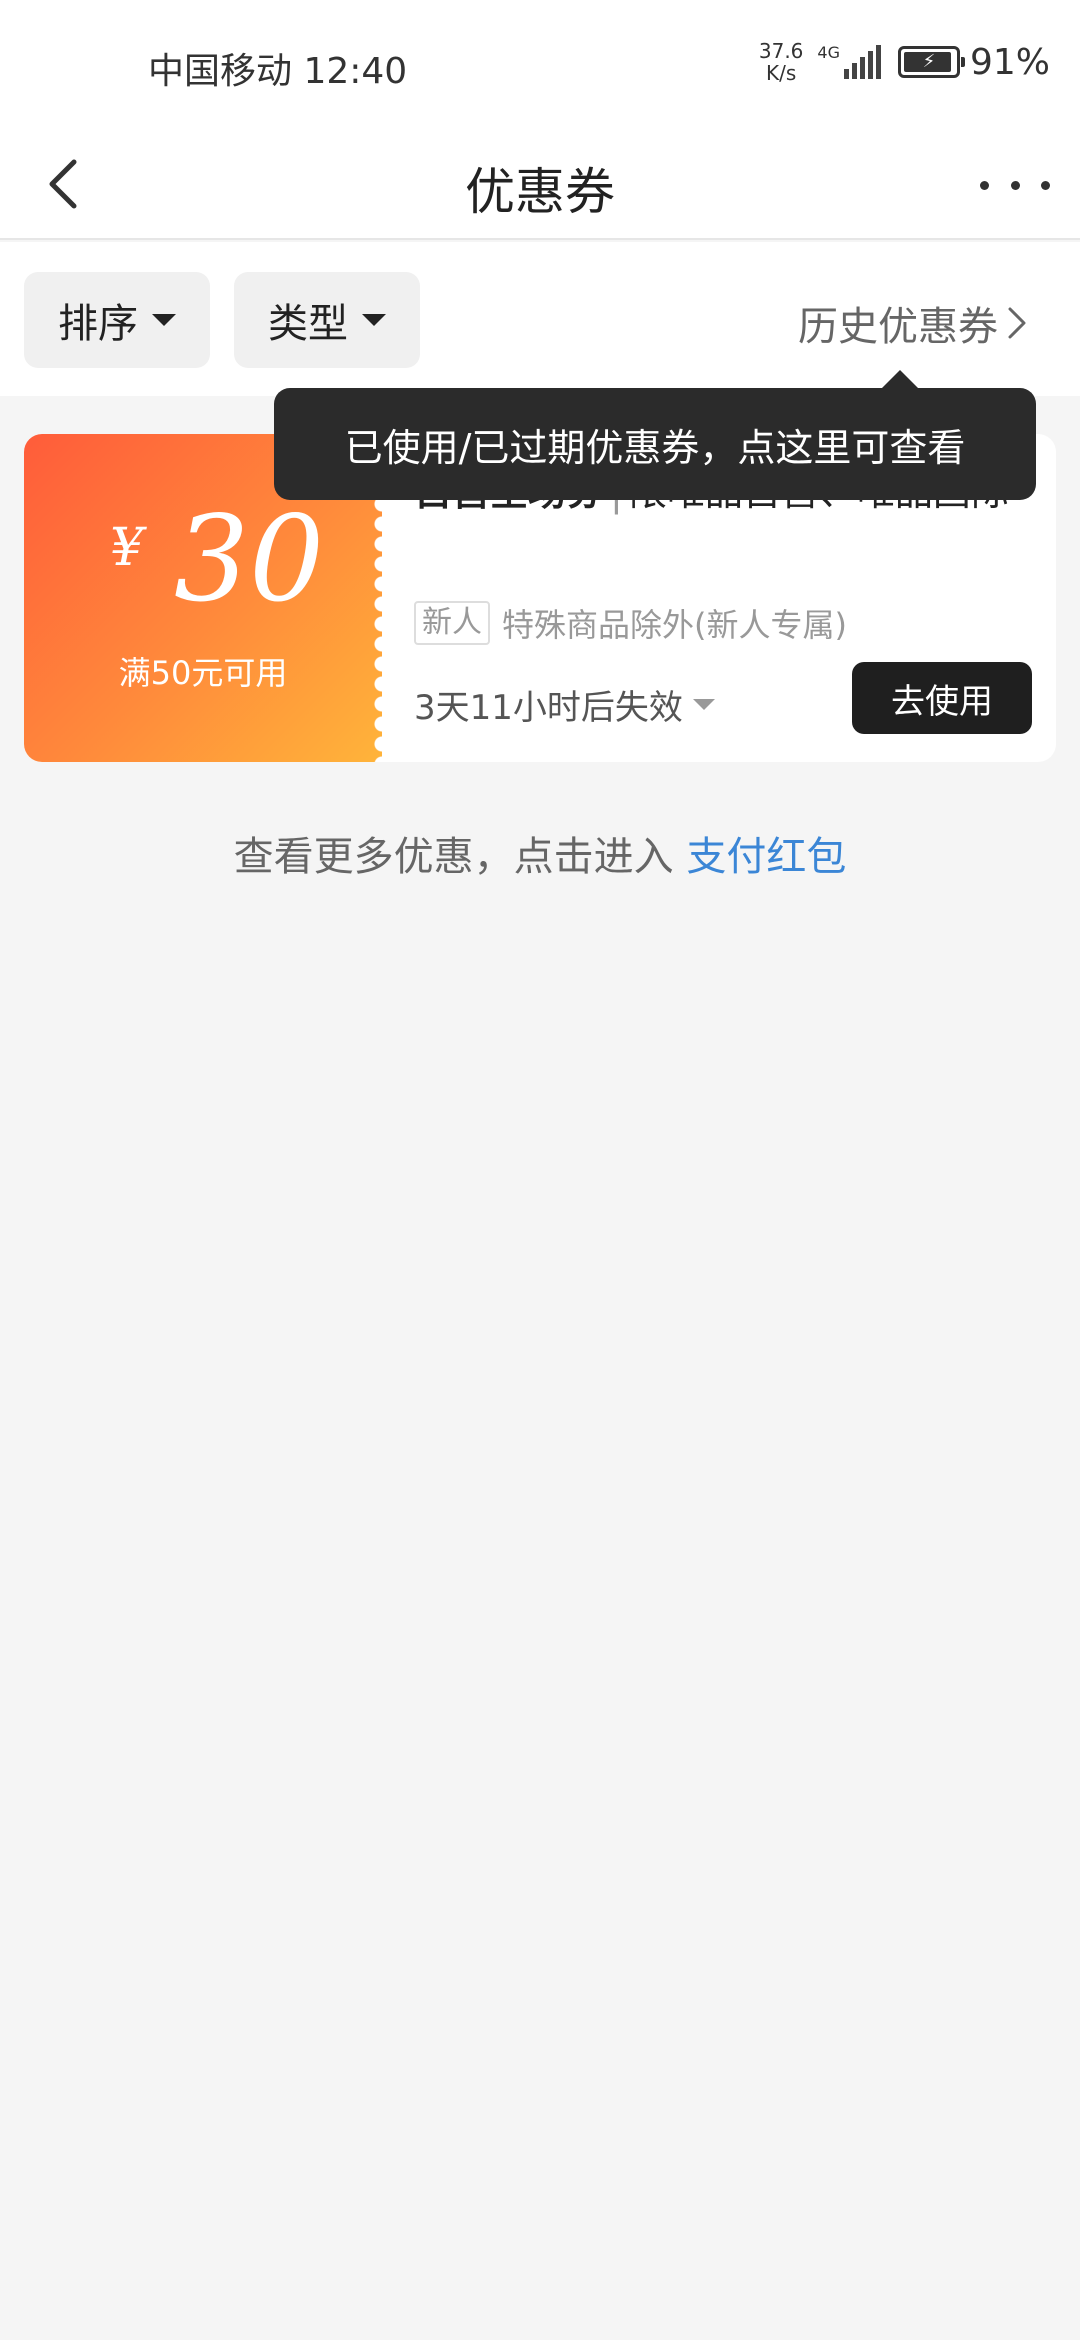  I want to click on status-icons: 37.6 K/s 4G ⚡ 91%, so click(904, 62).